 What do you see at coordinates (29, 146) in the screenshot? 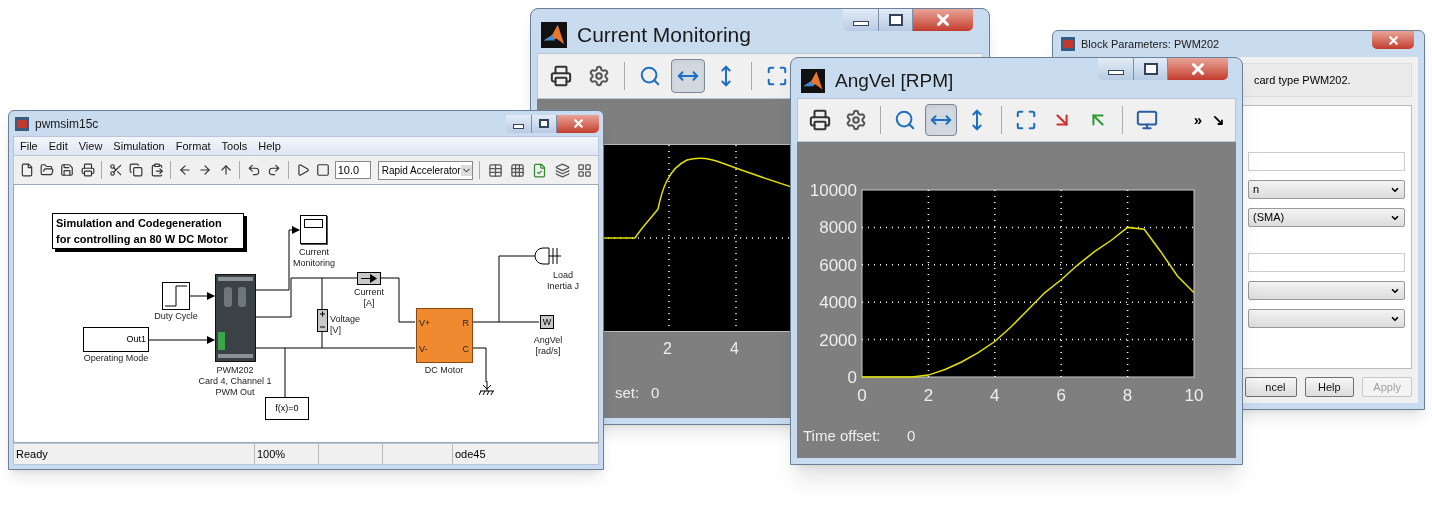
I see `menu-item: File` at bounding box center [29, 146].